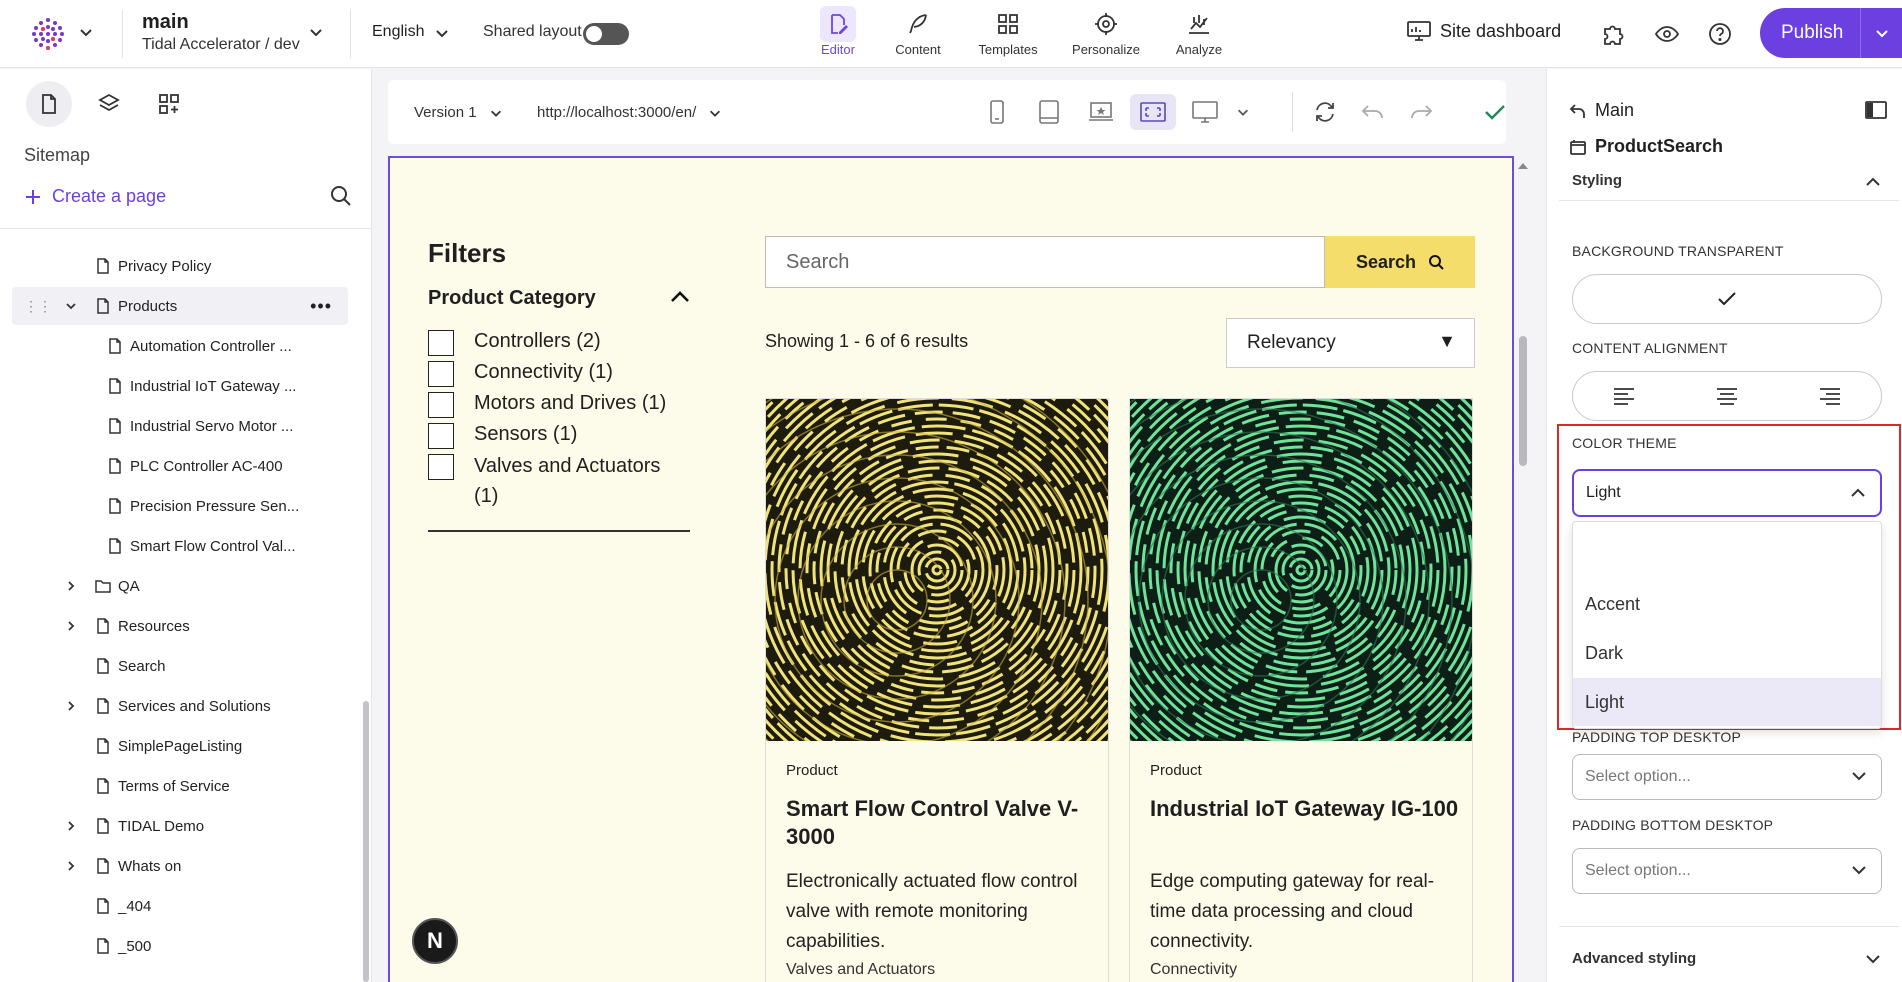 The width and height of the screenshot is (1902, 982). I want to click on panel-toggle-icon, so click(1876, 110).